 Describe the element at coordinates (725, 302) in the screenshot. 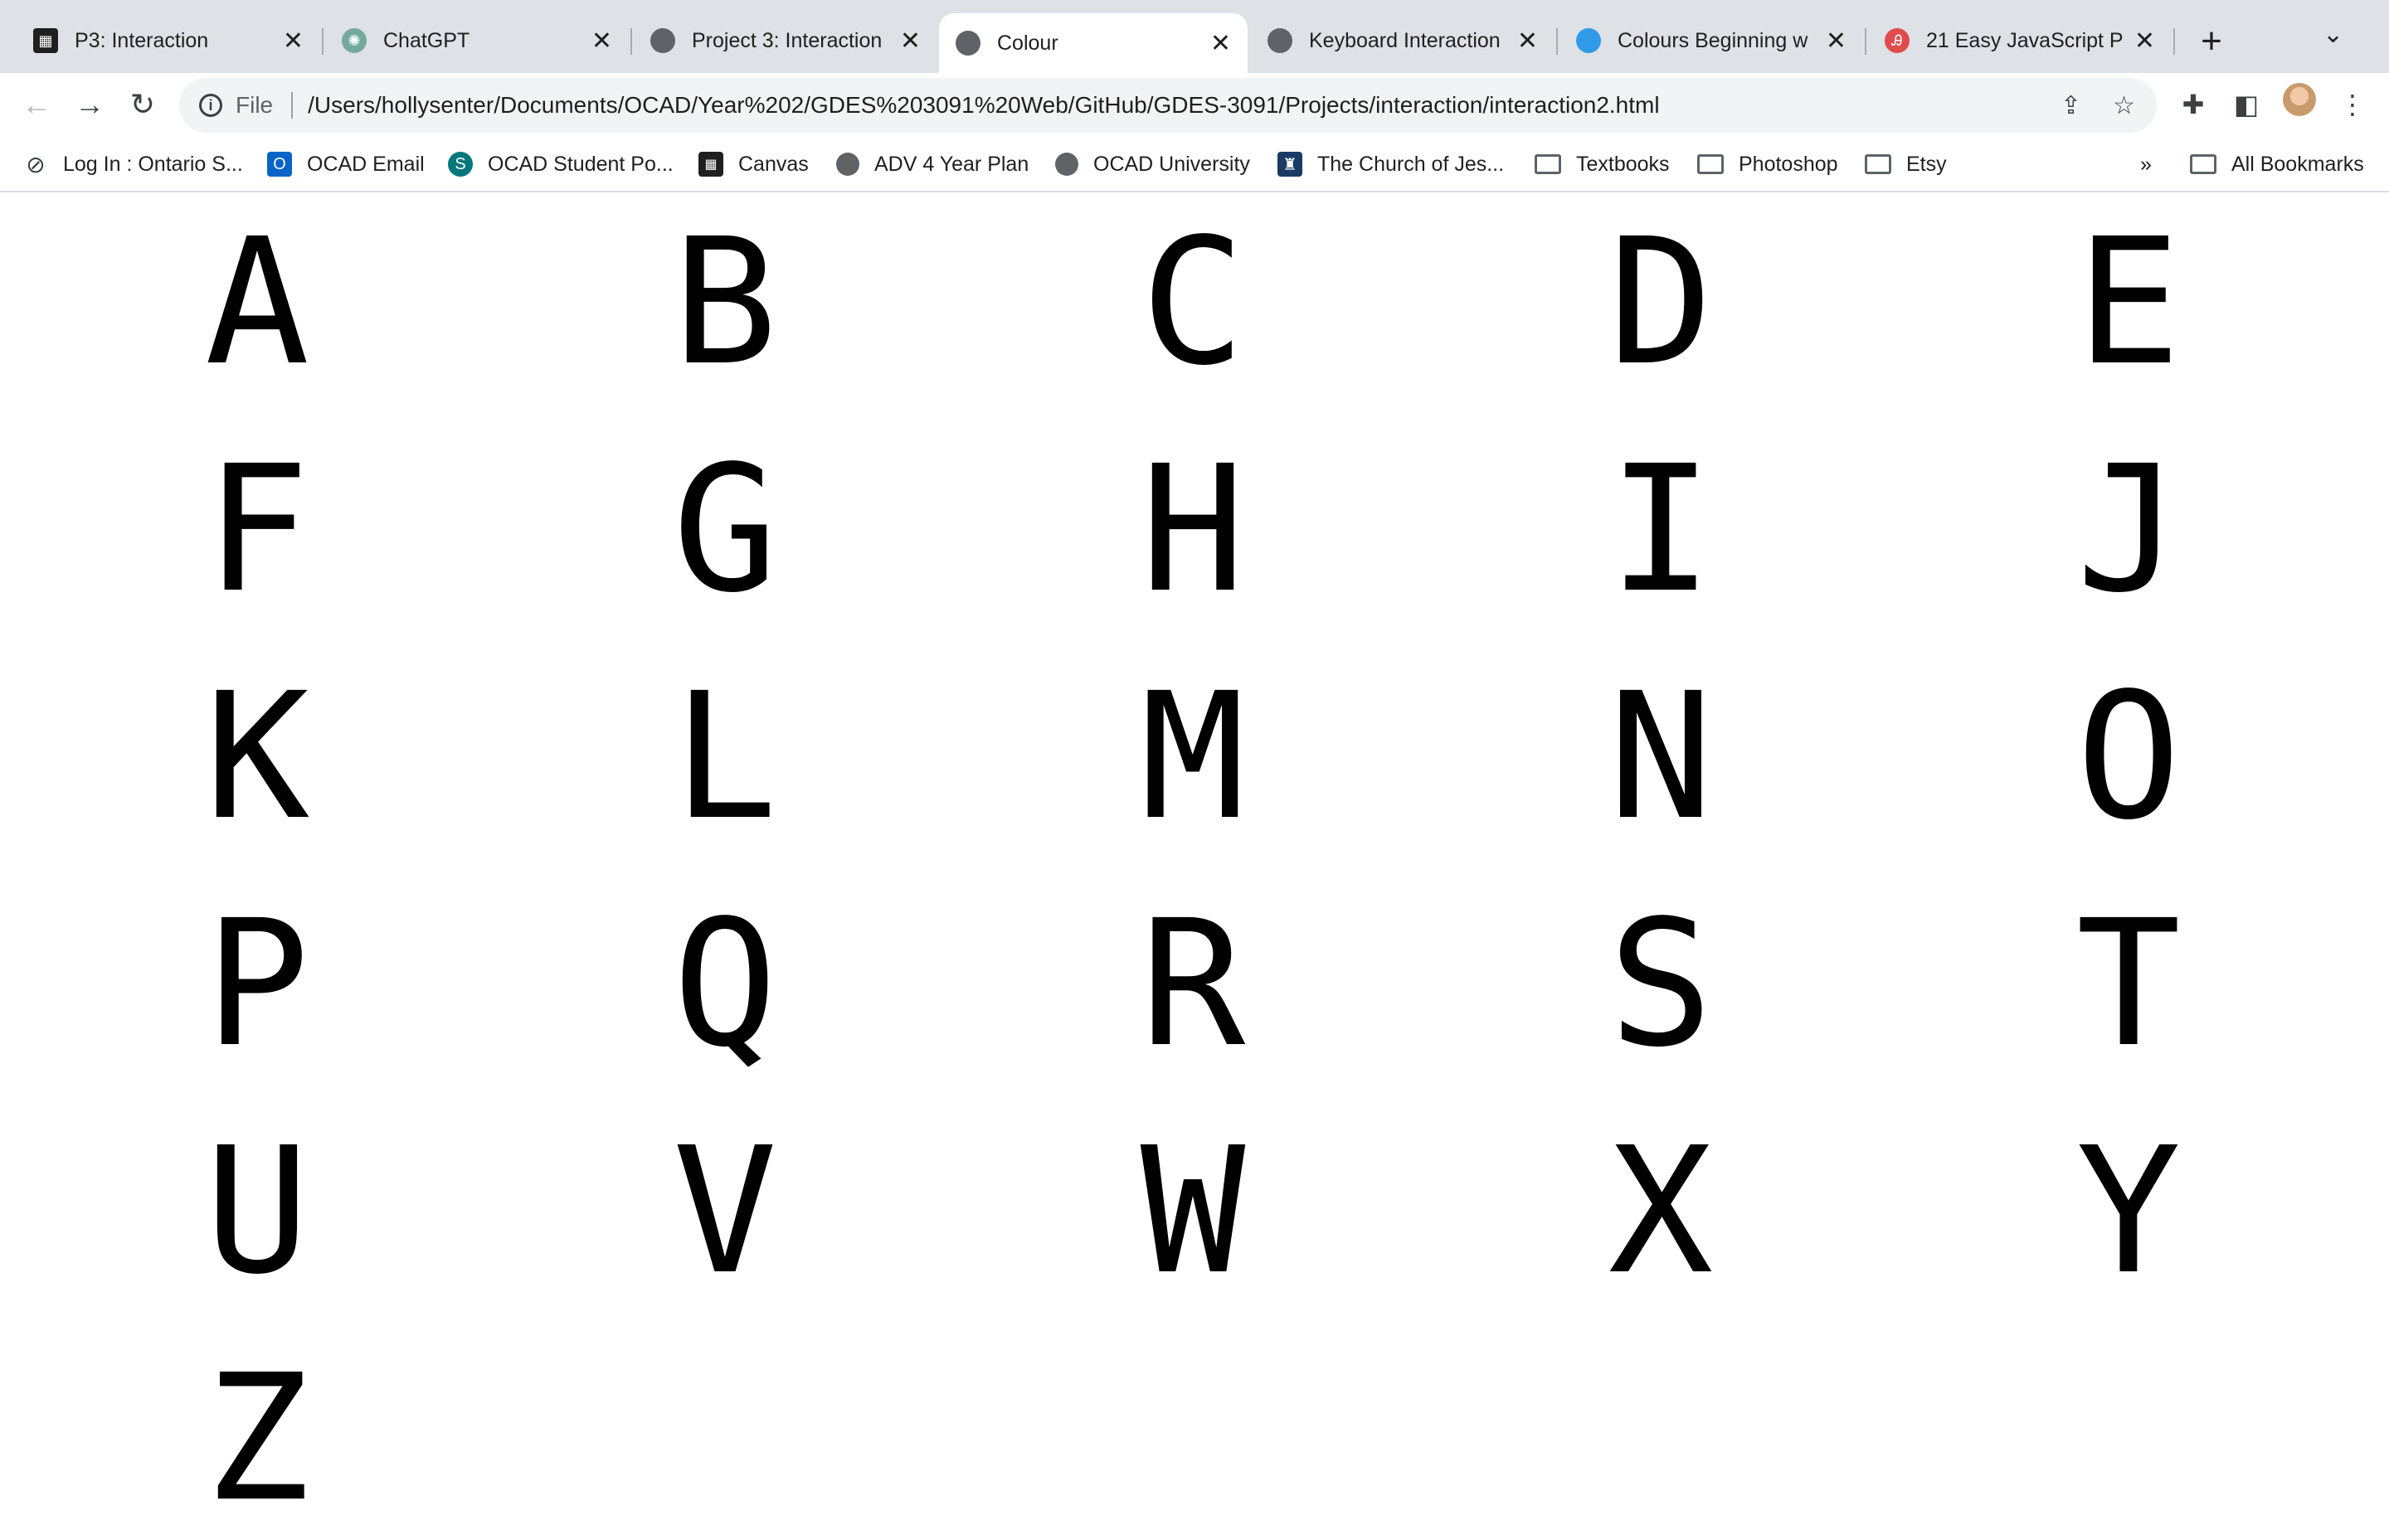

I see `letter-b: B` at that location.